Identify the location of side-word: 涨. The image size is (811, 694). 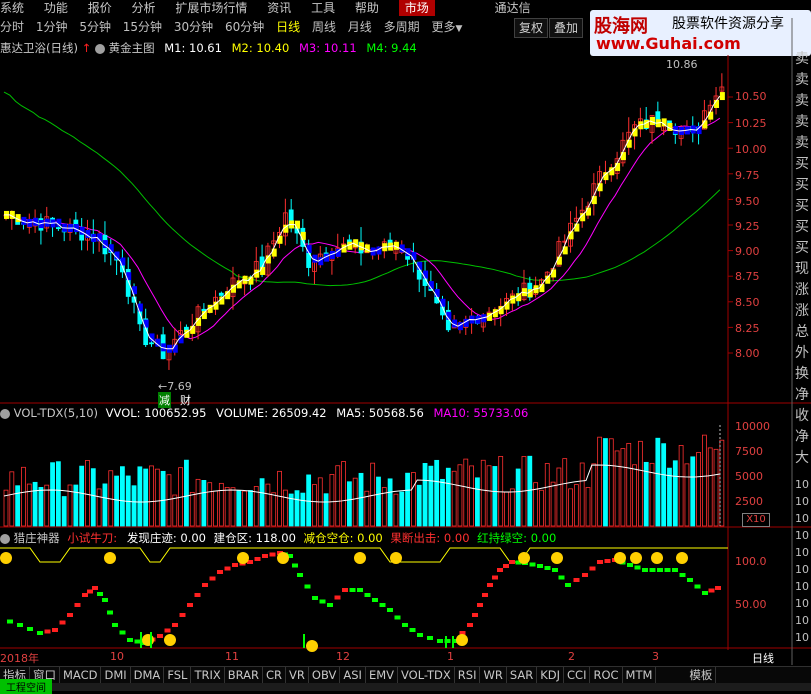
(802, 290).